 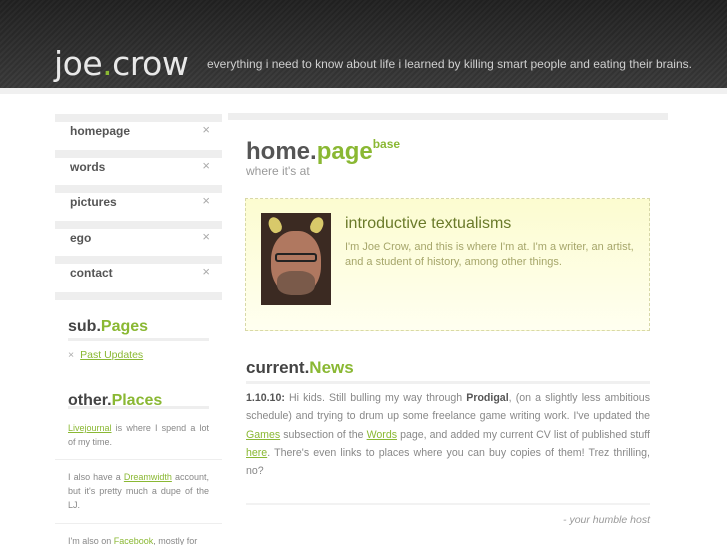 I want to click on news-signature: - your humble host, so click(x=606, y=520).